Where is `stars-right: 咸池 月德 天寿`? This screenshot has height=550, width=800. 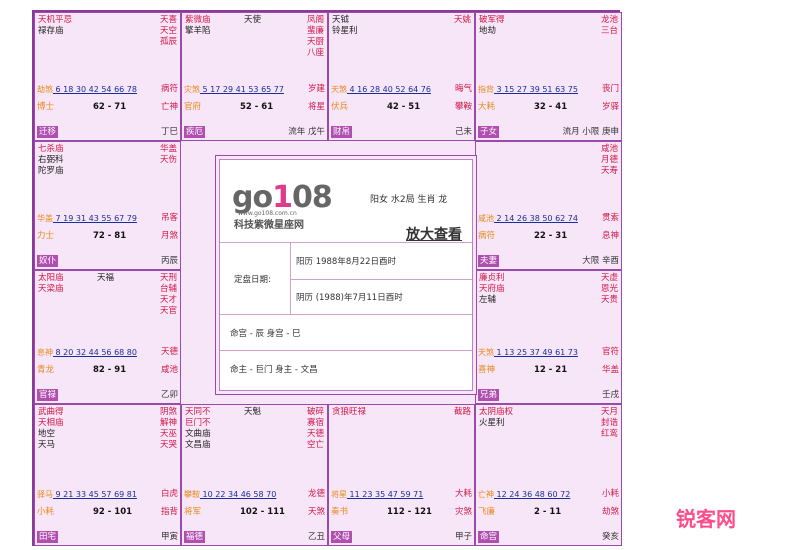 stars-right: 咸池 月德 天寿 is located at coordinates (609, 160).